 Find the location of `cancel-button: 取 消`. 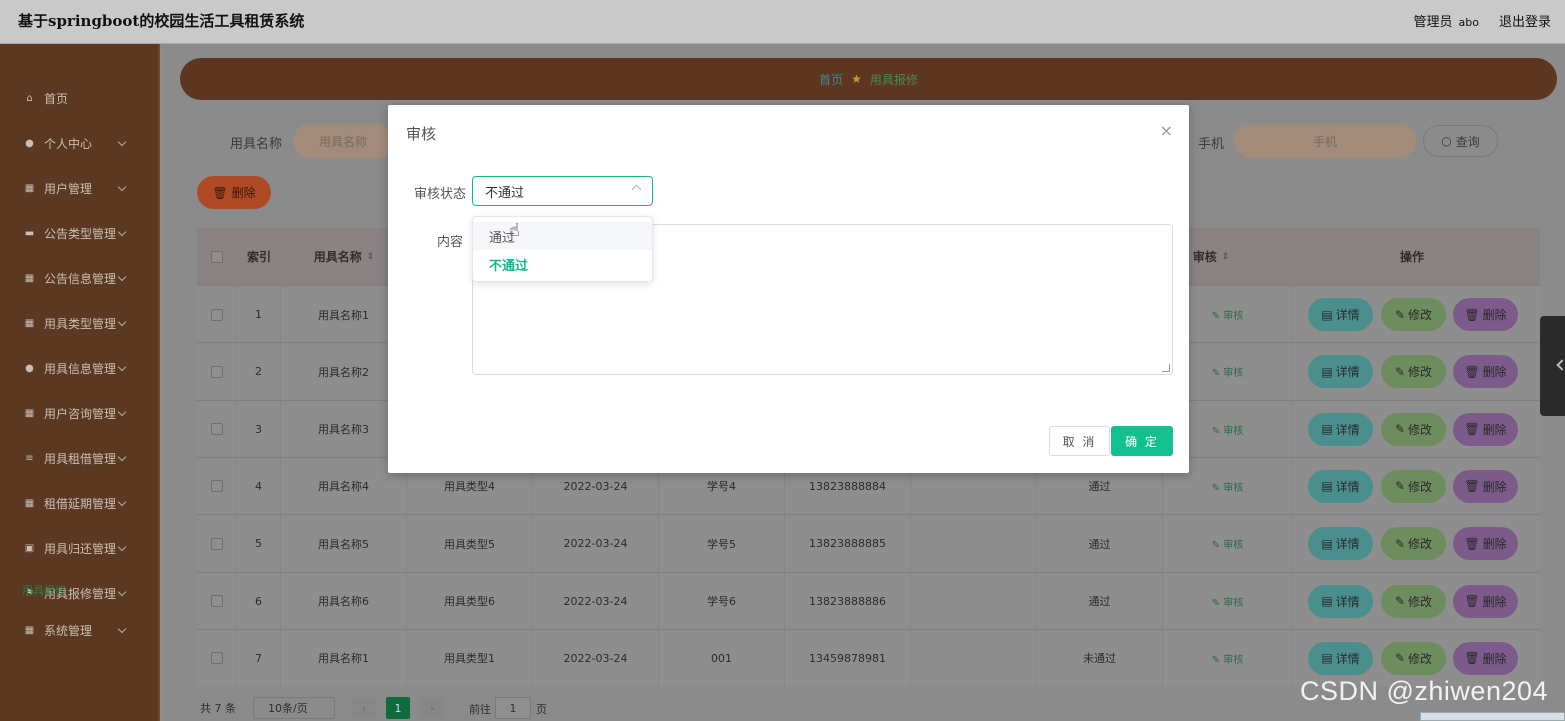

cancel-button: 取 消 is located at coordinates (1079, 441).